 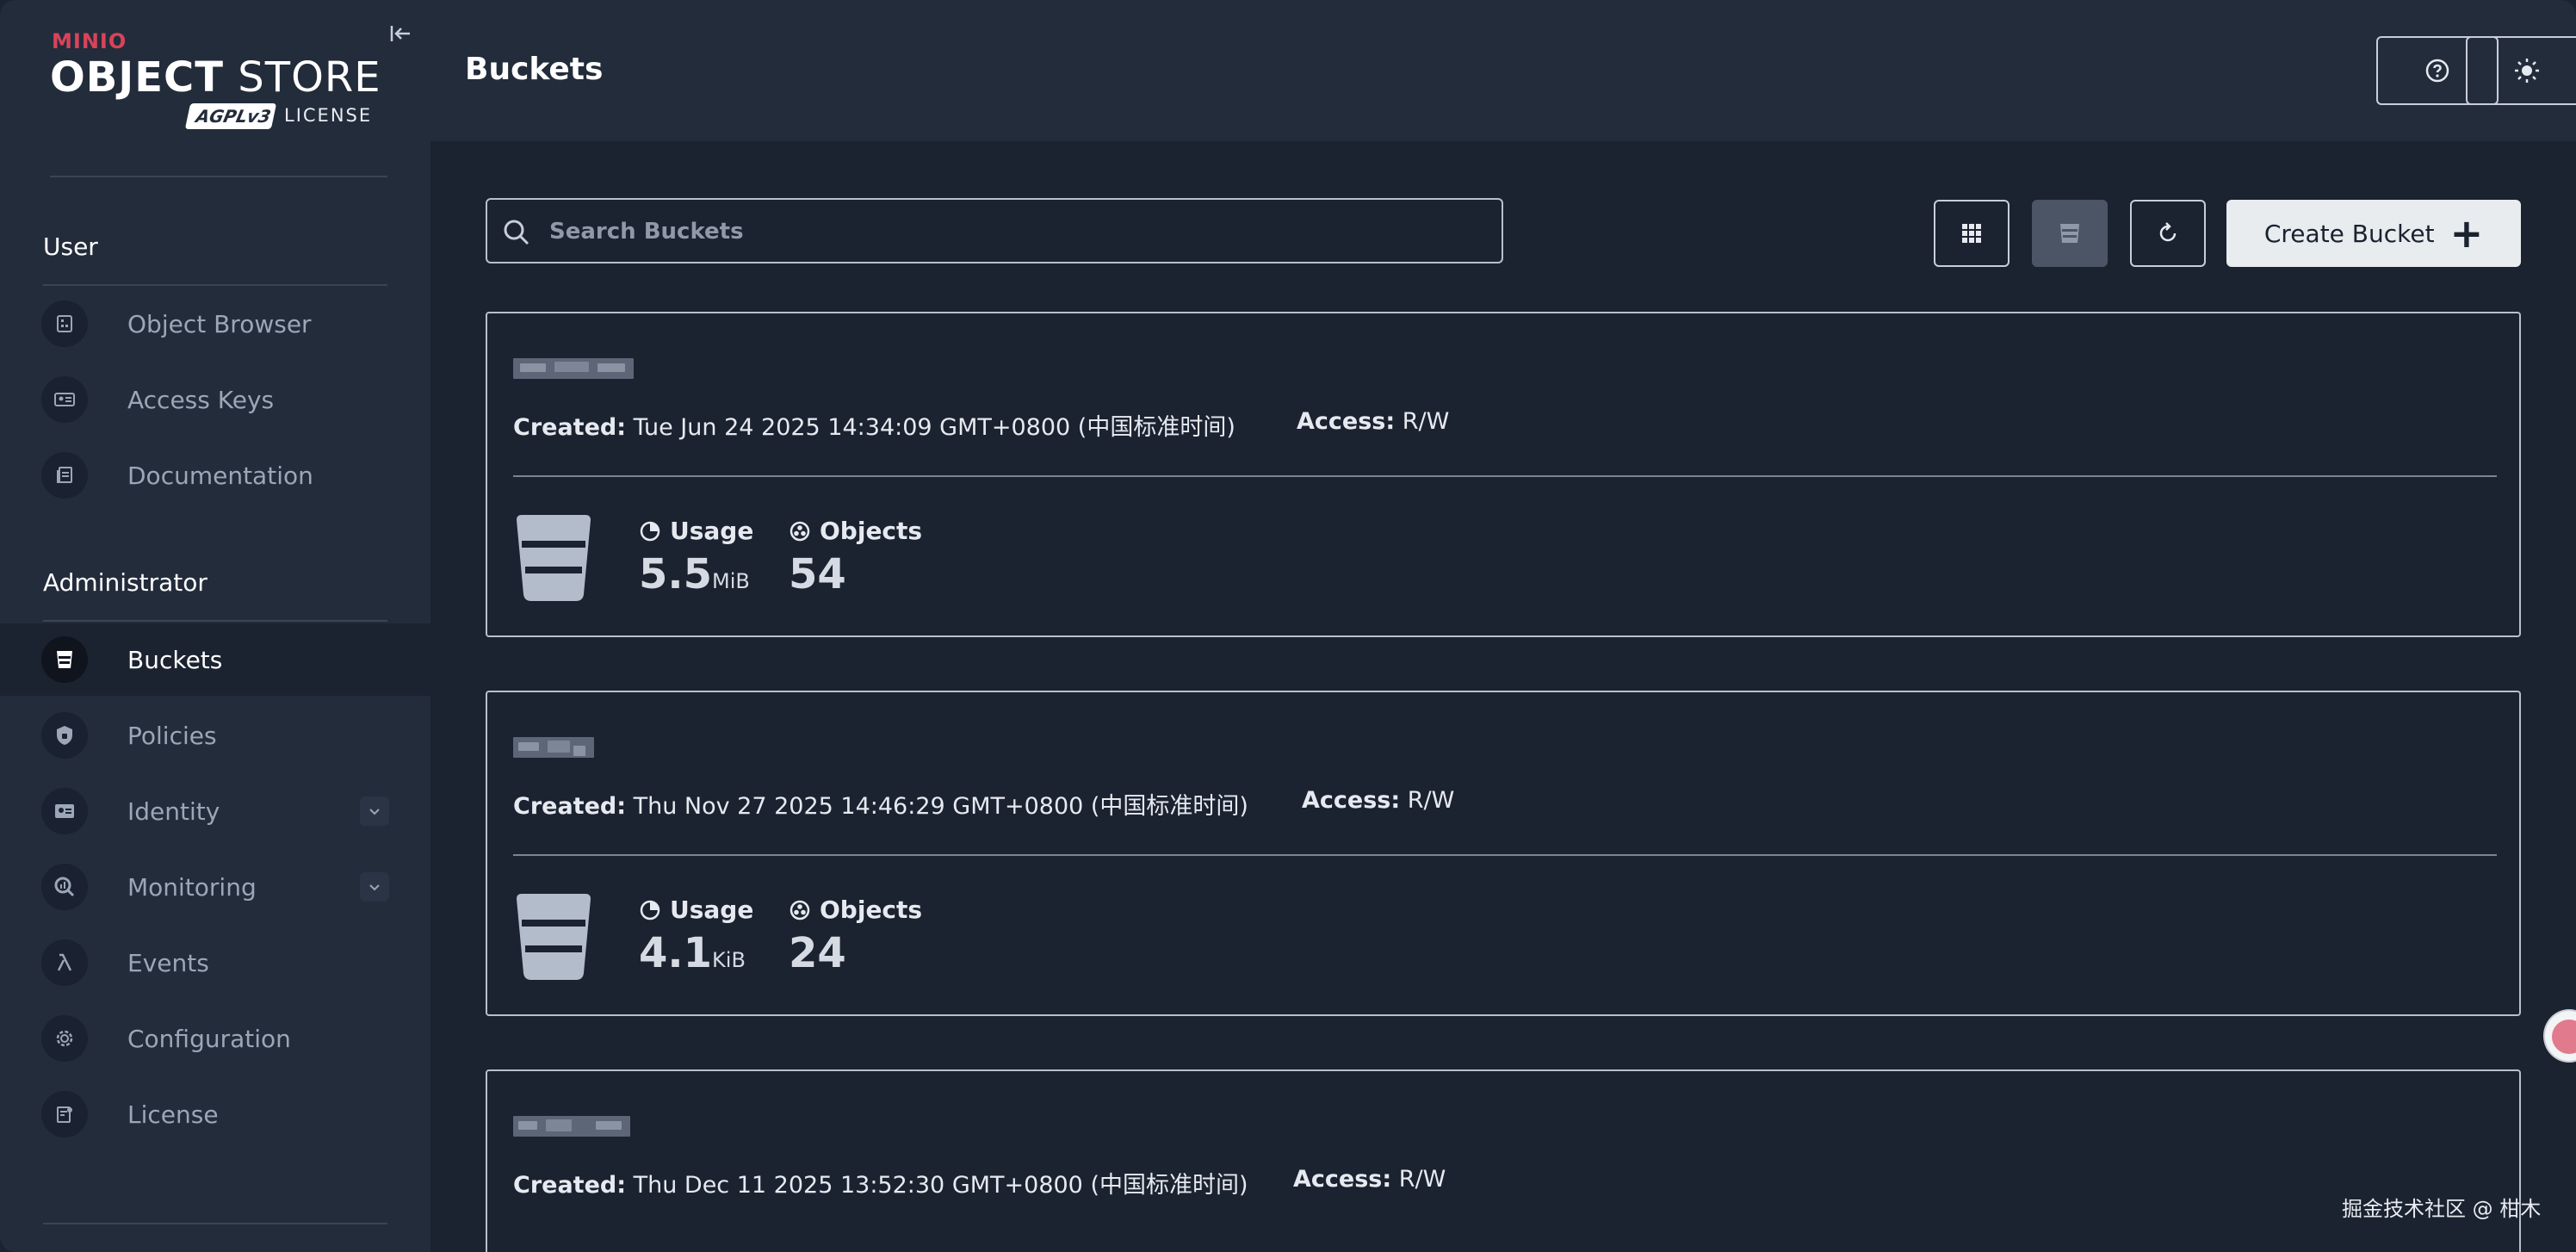 I want to click on sidebar-item-documentation: Documentation, so click(x=215, y=475).